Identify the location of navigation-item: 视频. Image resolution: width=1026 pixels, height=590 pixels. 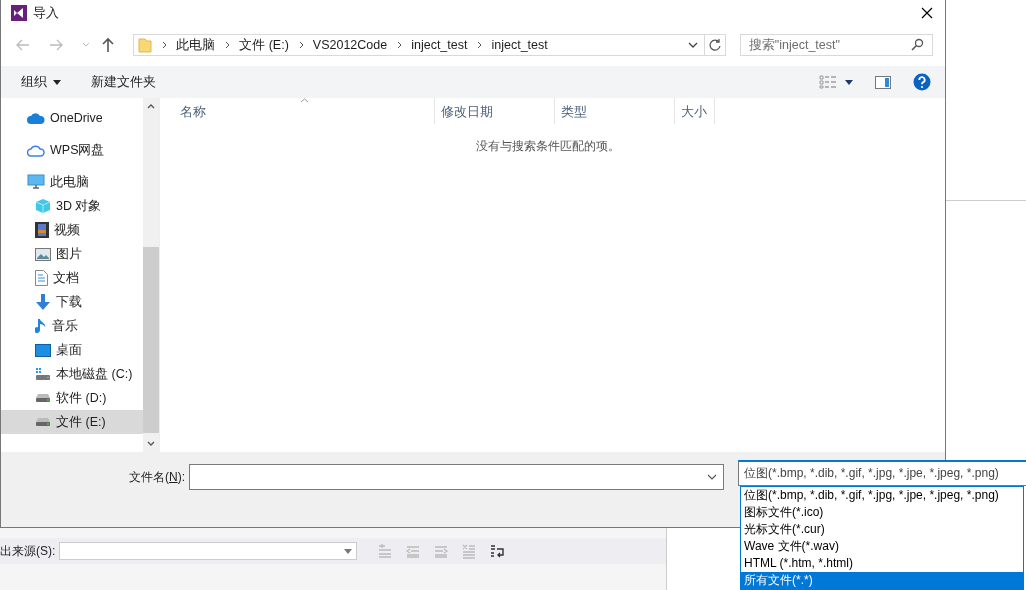
(72, 230).